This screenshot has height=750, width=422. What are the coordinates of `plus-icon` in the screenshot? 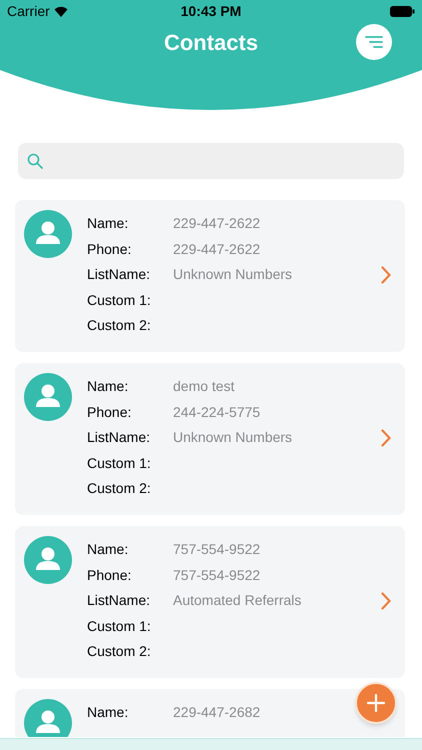 It's located at (376, 703).